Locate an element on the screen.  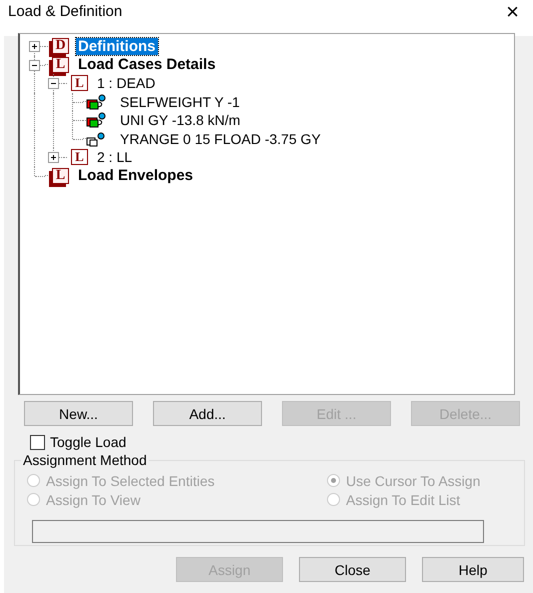
letter-badge: D is located at coordinates (60, 46).